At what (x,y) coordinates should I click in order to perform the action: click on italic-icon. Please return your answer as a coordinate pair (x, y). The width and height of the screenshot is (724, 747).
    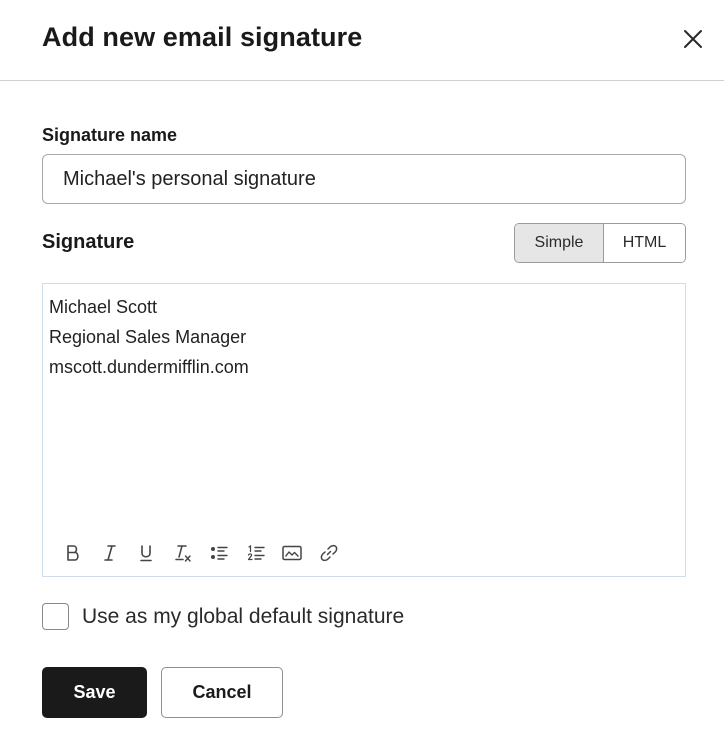
    Looking at the image, I should click on (109, 553).